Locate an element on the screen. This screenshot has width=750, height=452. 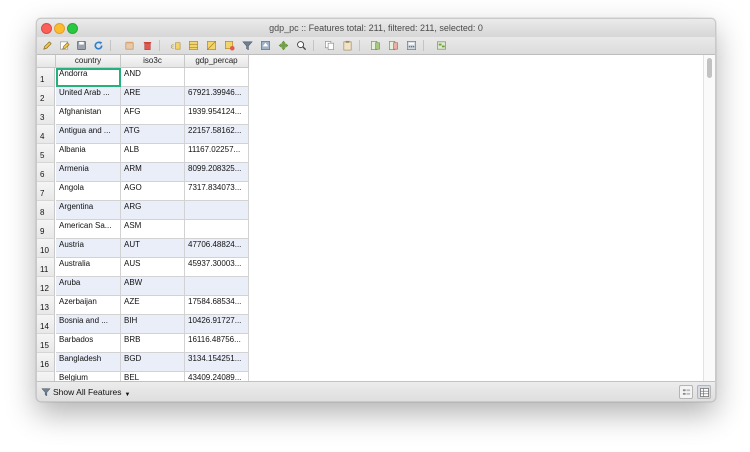
cell-iso3c: AUT is located at coordinates (153, 248).